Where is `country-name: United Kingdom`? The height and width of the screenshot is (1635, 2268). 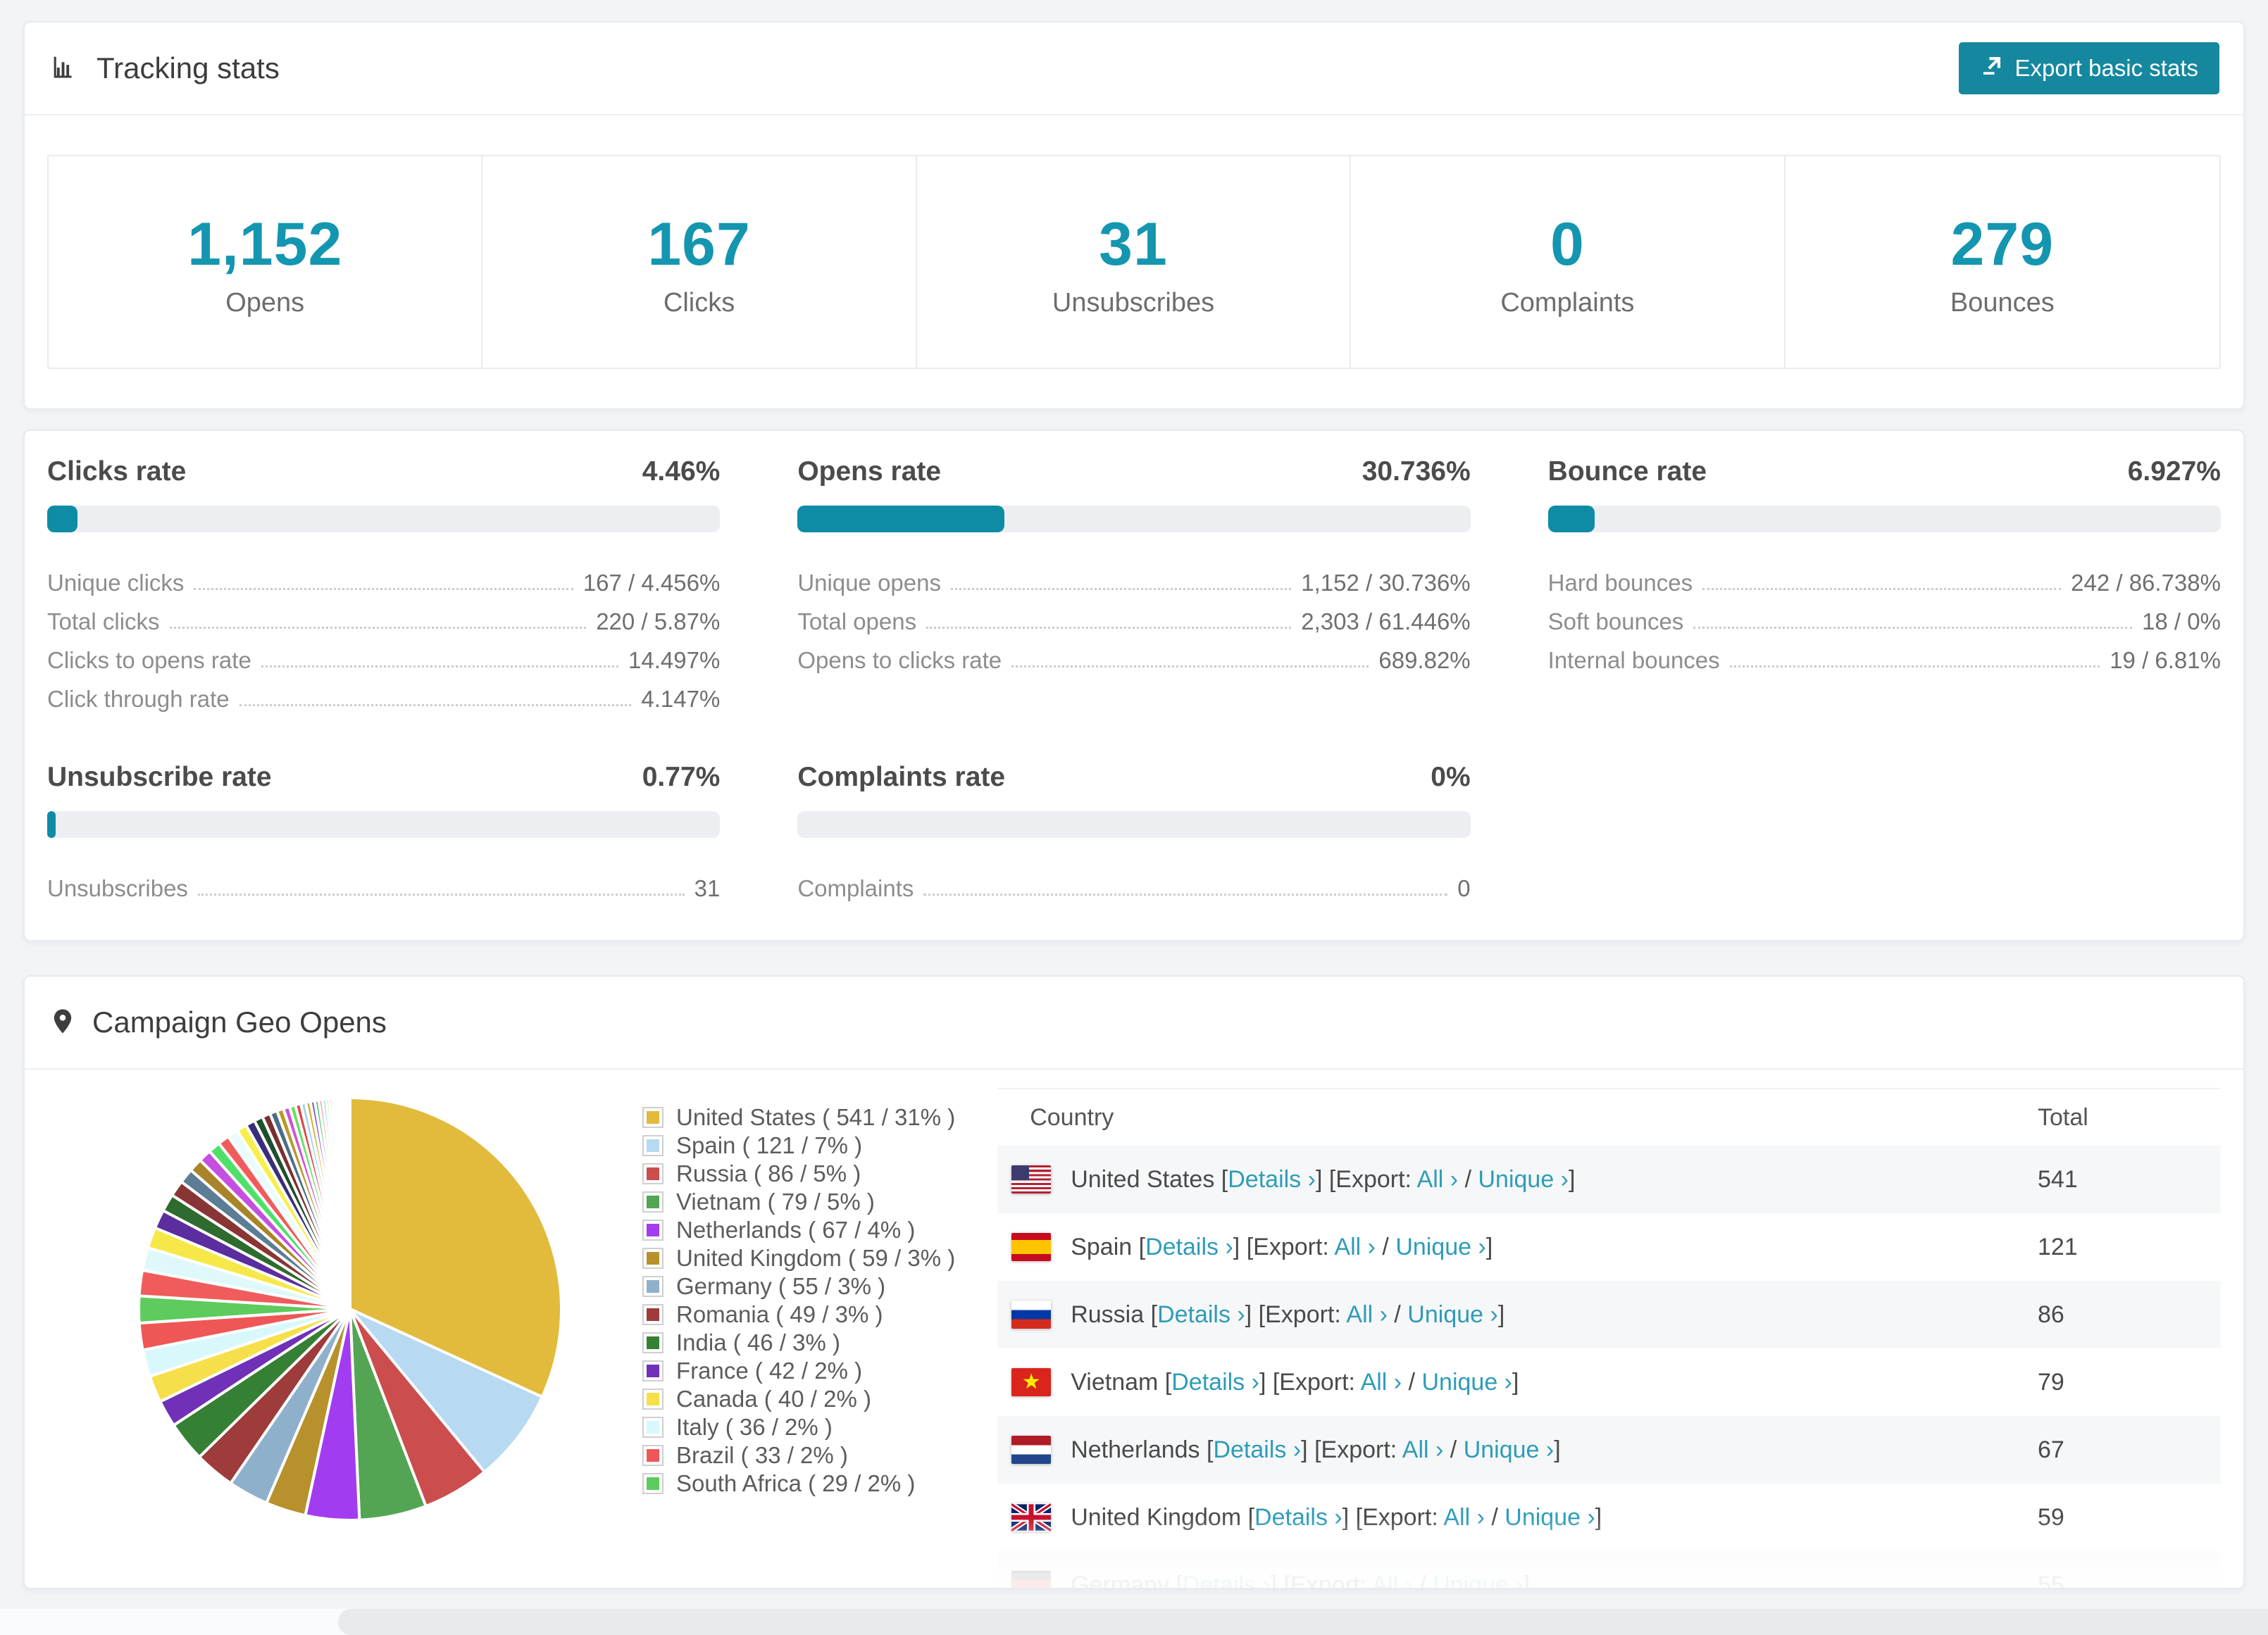
country-name: United Kingdom is located at coordinates (1157, 1517).